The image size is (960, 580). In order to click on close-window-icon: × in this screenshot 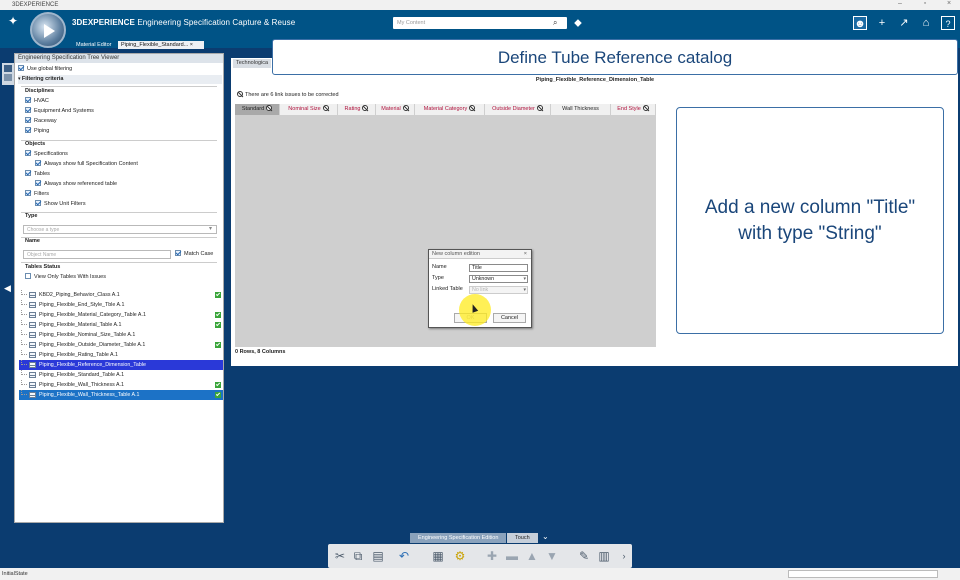, I will do `click(949, 3)`.